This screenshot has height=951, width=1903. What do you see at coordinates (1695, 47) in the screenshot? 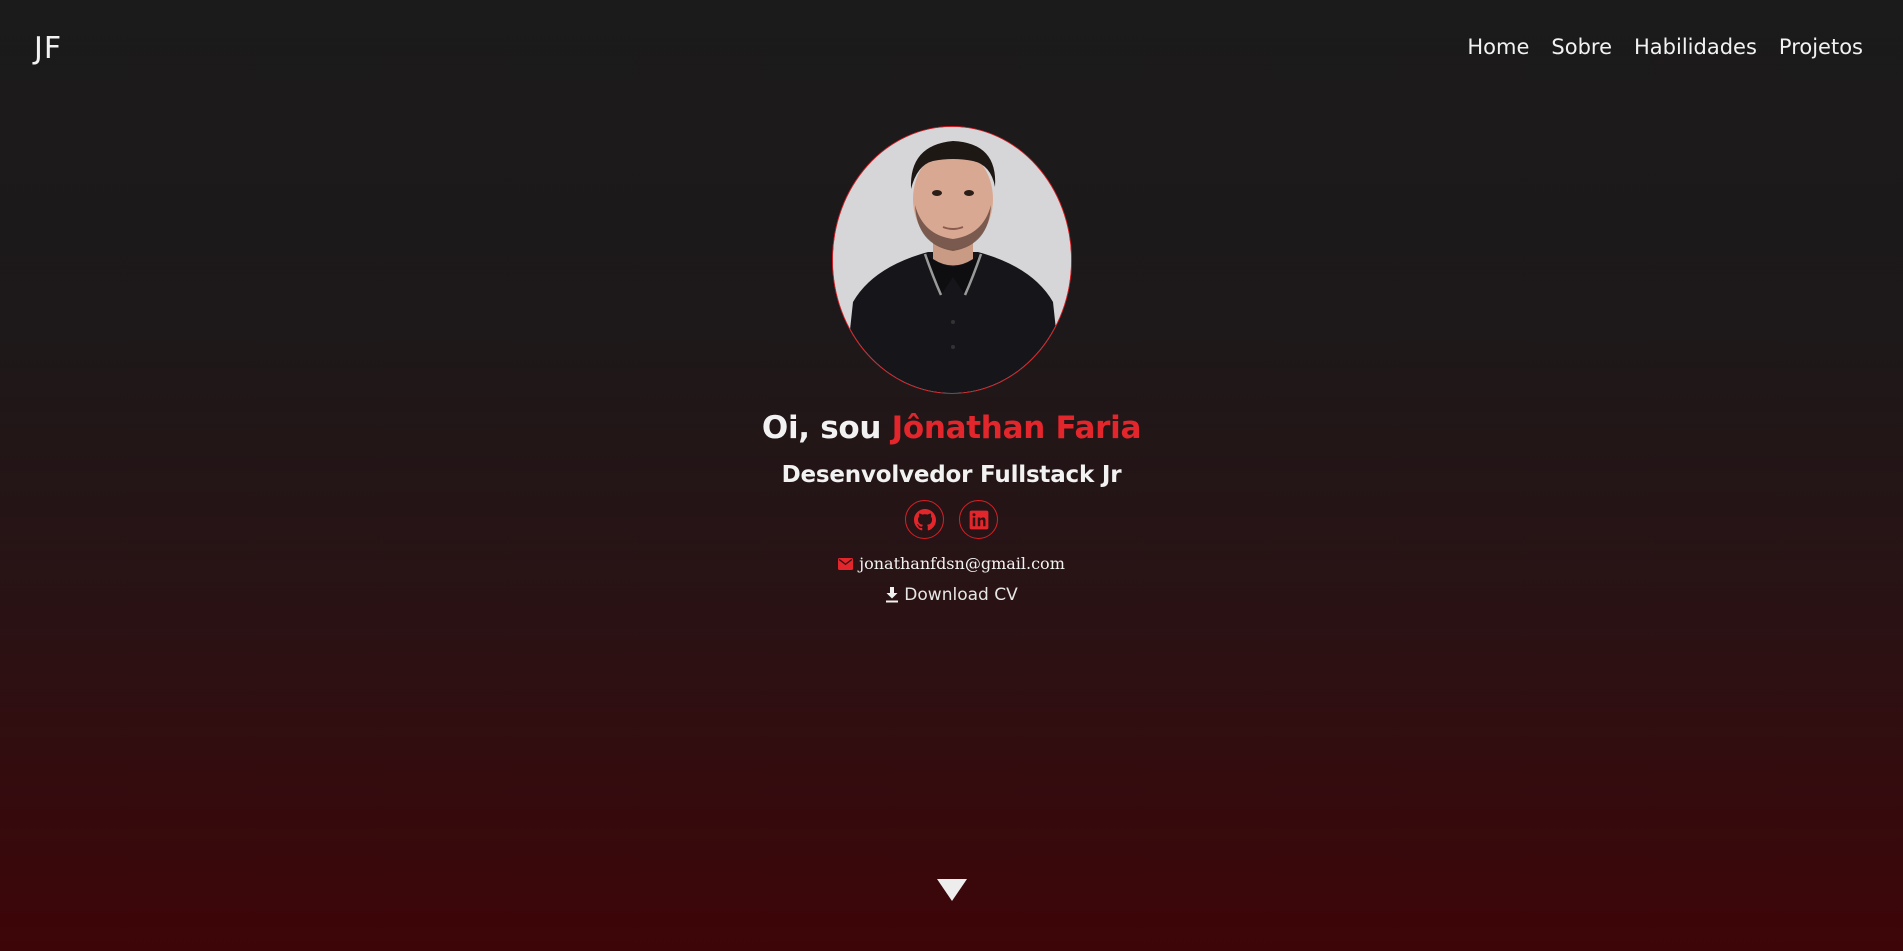
I see `nav-habilidades: Habilidades` at bounding box center [1695, 47].